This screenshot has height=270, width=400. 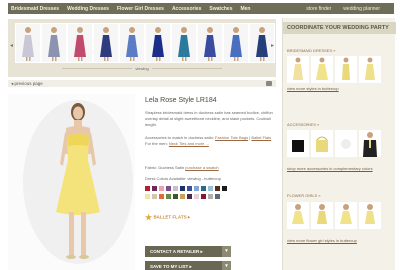 What do you see at coordinates (303, 124) in the screenshot?
I see `accessories-section-title: ACCESSORIES »` at bounding box center [303, 124].